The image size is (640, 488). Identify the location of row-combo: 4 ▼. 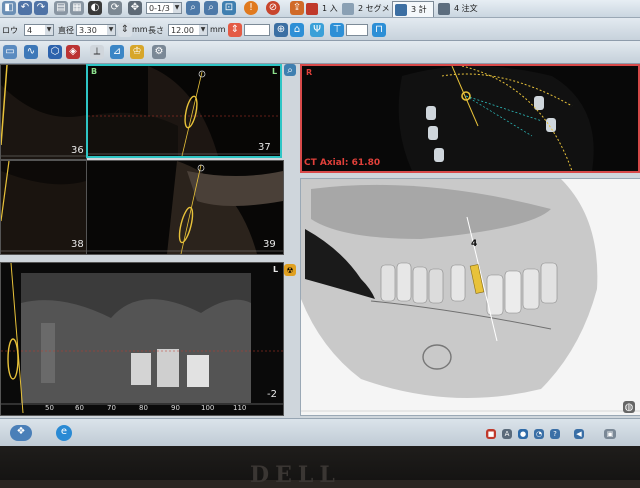
(39, 30).